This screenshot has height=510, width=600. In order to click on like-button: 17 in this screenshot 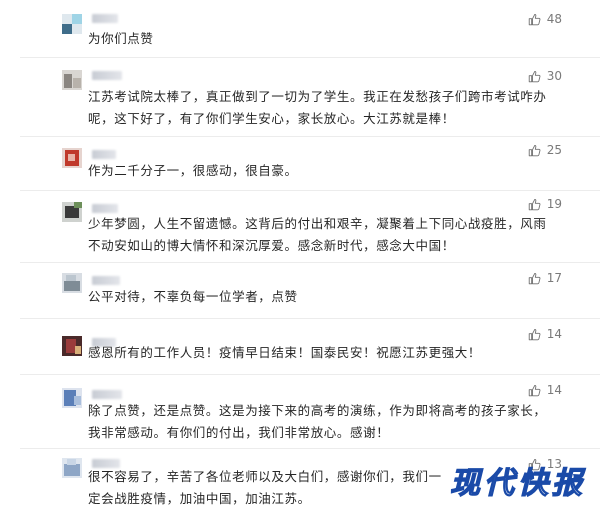, I will do `click(538, 278)`.